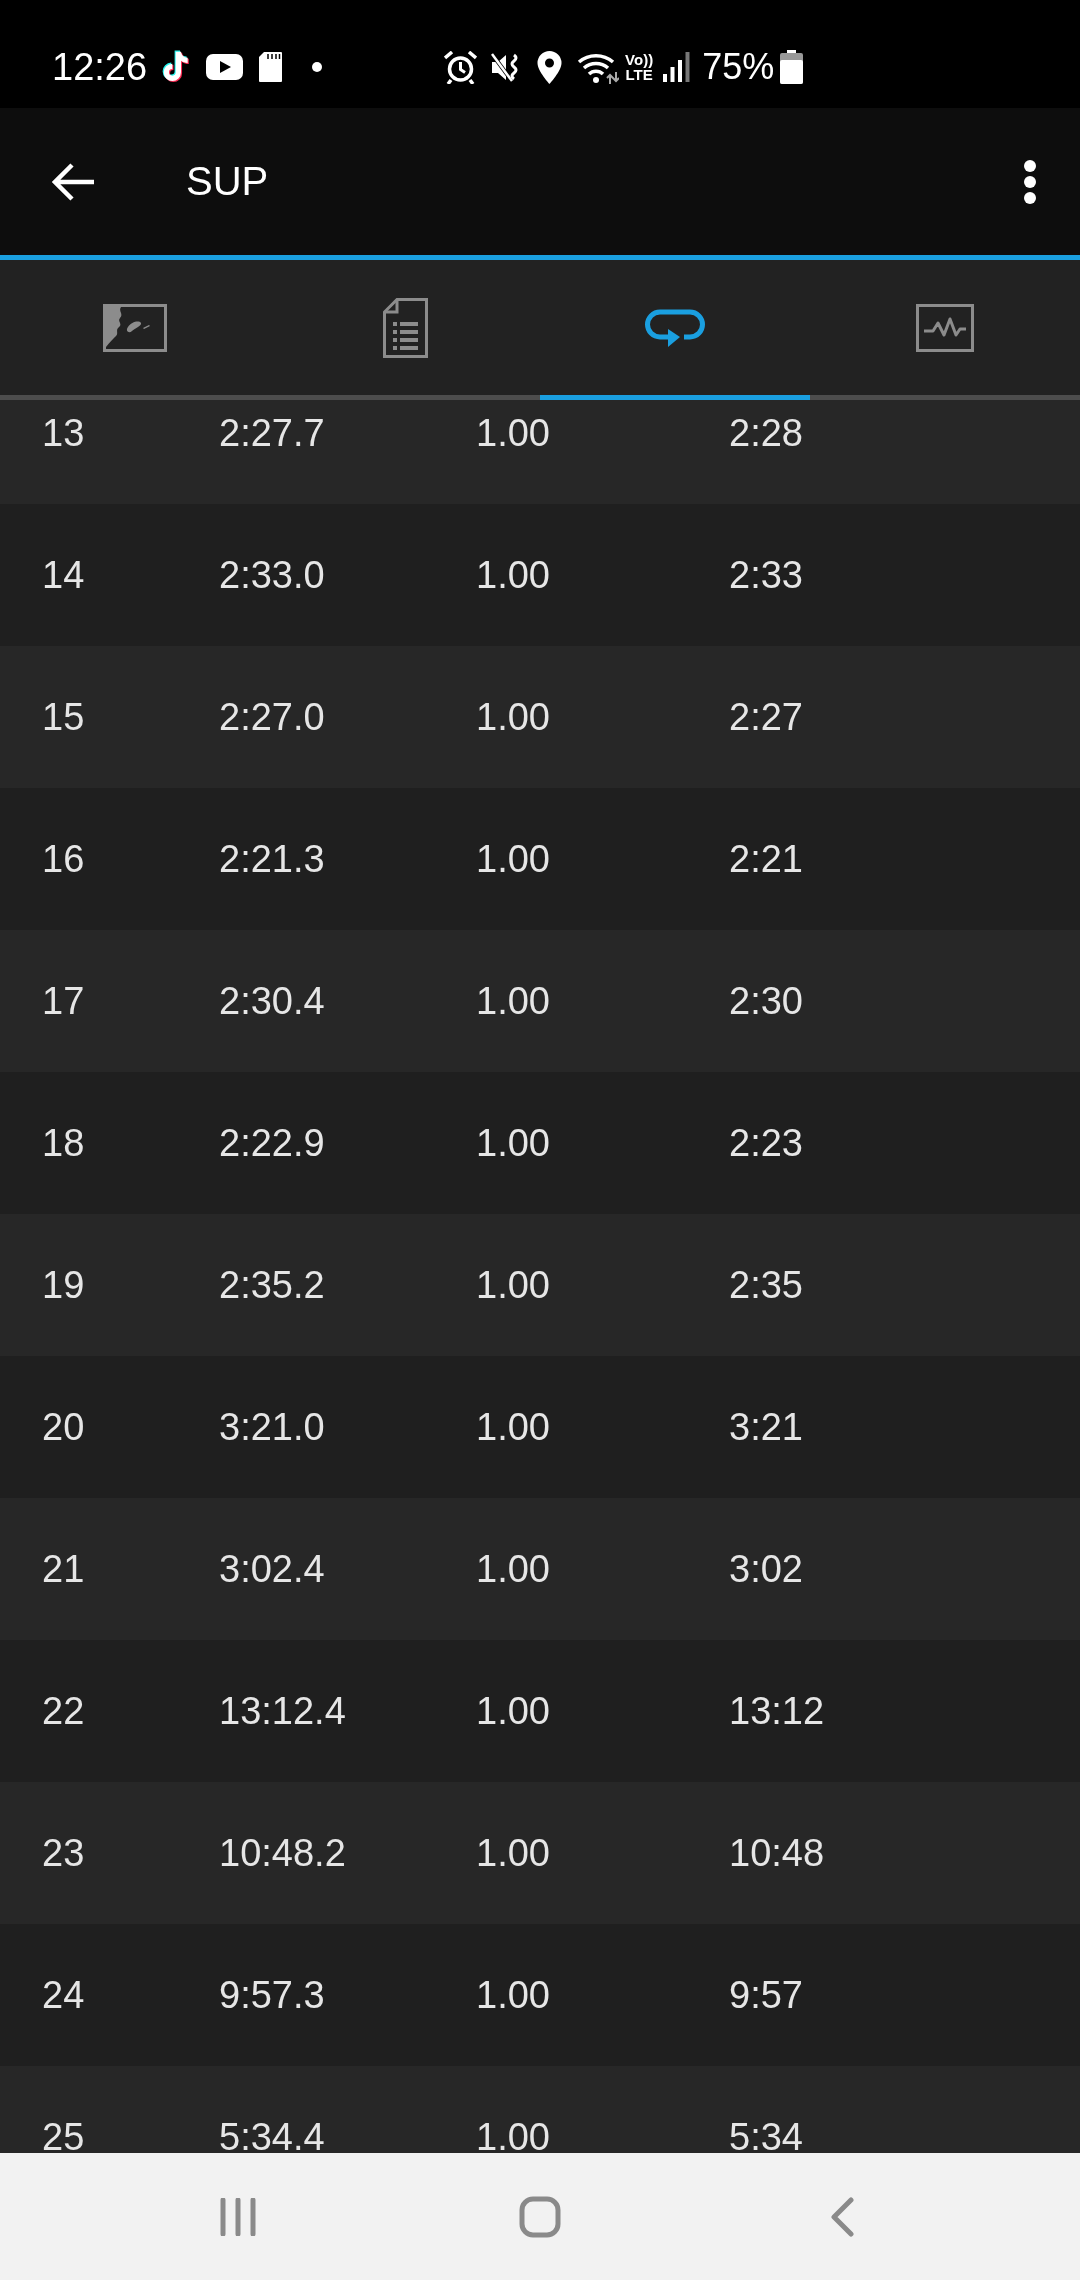 The height and width of the screenshot is (2280, 1080). What do you see at coordinates (63, 433) in the screenshot?
I see `table-cell: 13` at bounding box center [63, 433].